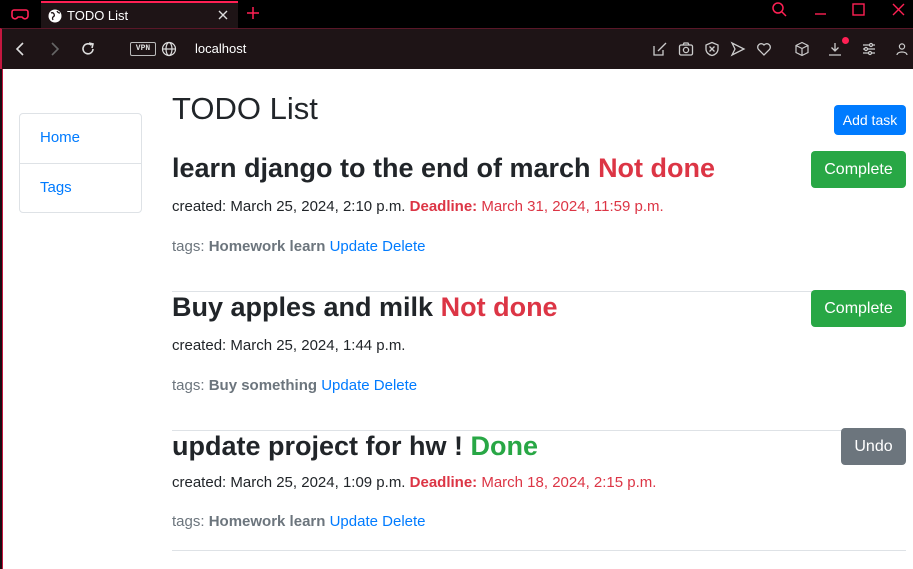 The width and height of the screenshot is (913, 569). What do you see at coordinates (569, 482) in the screenshot?
I see `deadline-date: March 18, 2024, 2:15 p.m.` at bounding box center [569, 482].